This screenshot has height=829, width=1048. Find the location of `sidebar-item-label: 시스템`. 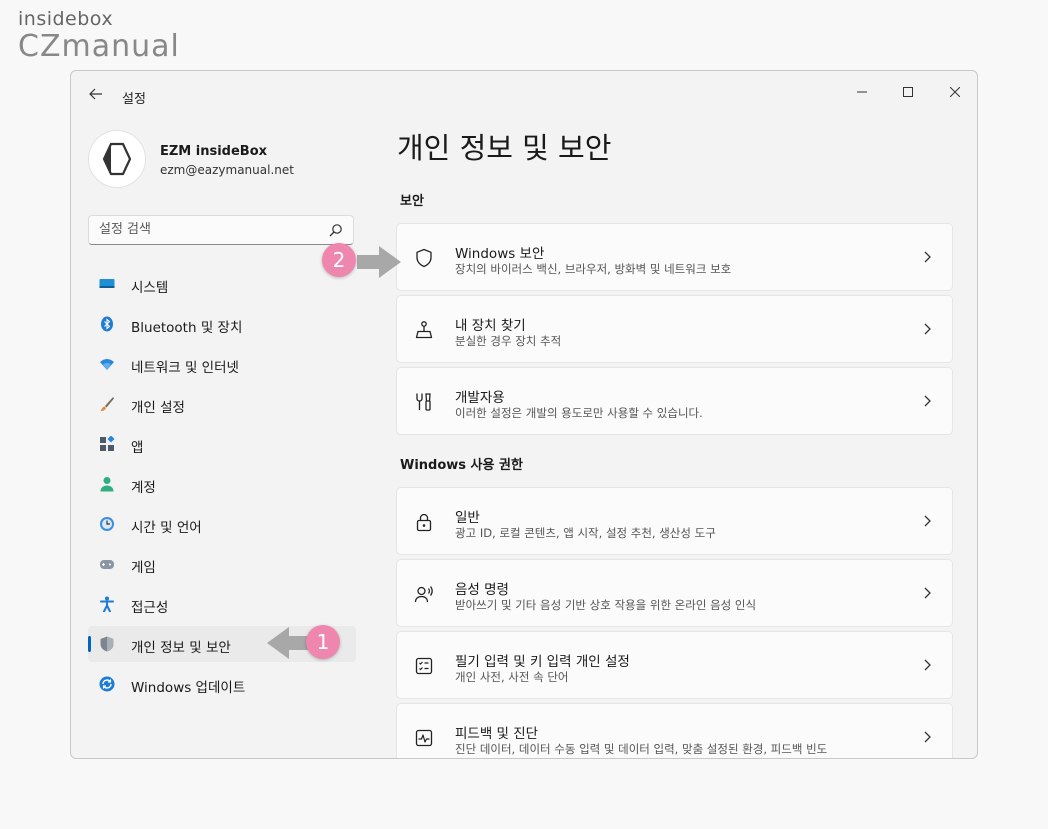

sidebar-item-label: 시스템 is located at coordinates (150, 288).